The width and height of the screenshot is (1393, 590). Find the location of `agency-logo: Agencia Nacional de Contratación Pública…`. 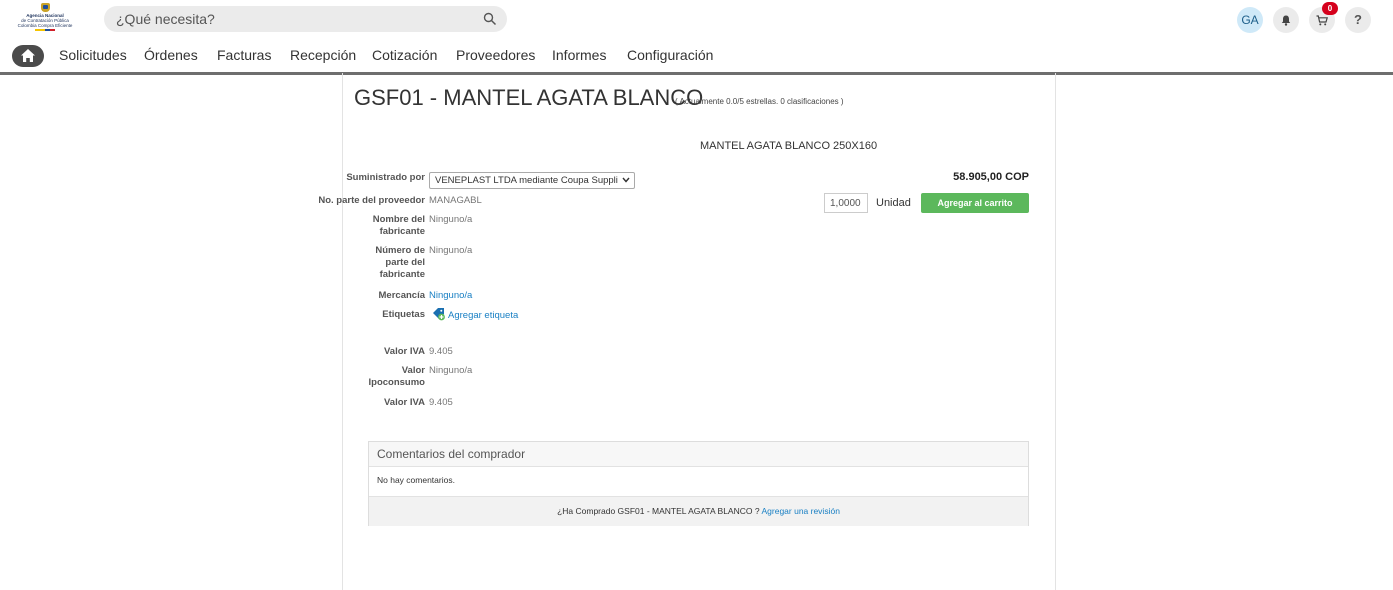

agency-logo: Agencia Nacional de Contratación Pública… is located at coordinates (45, 19).